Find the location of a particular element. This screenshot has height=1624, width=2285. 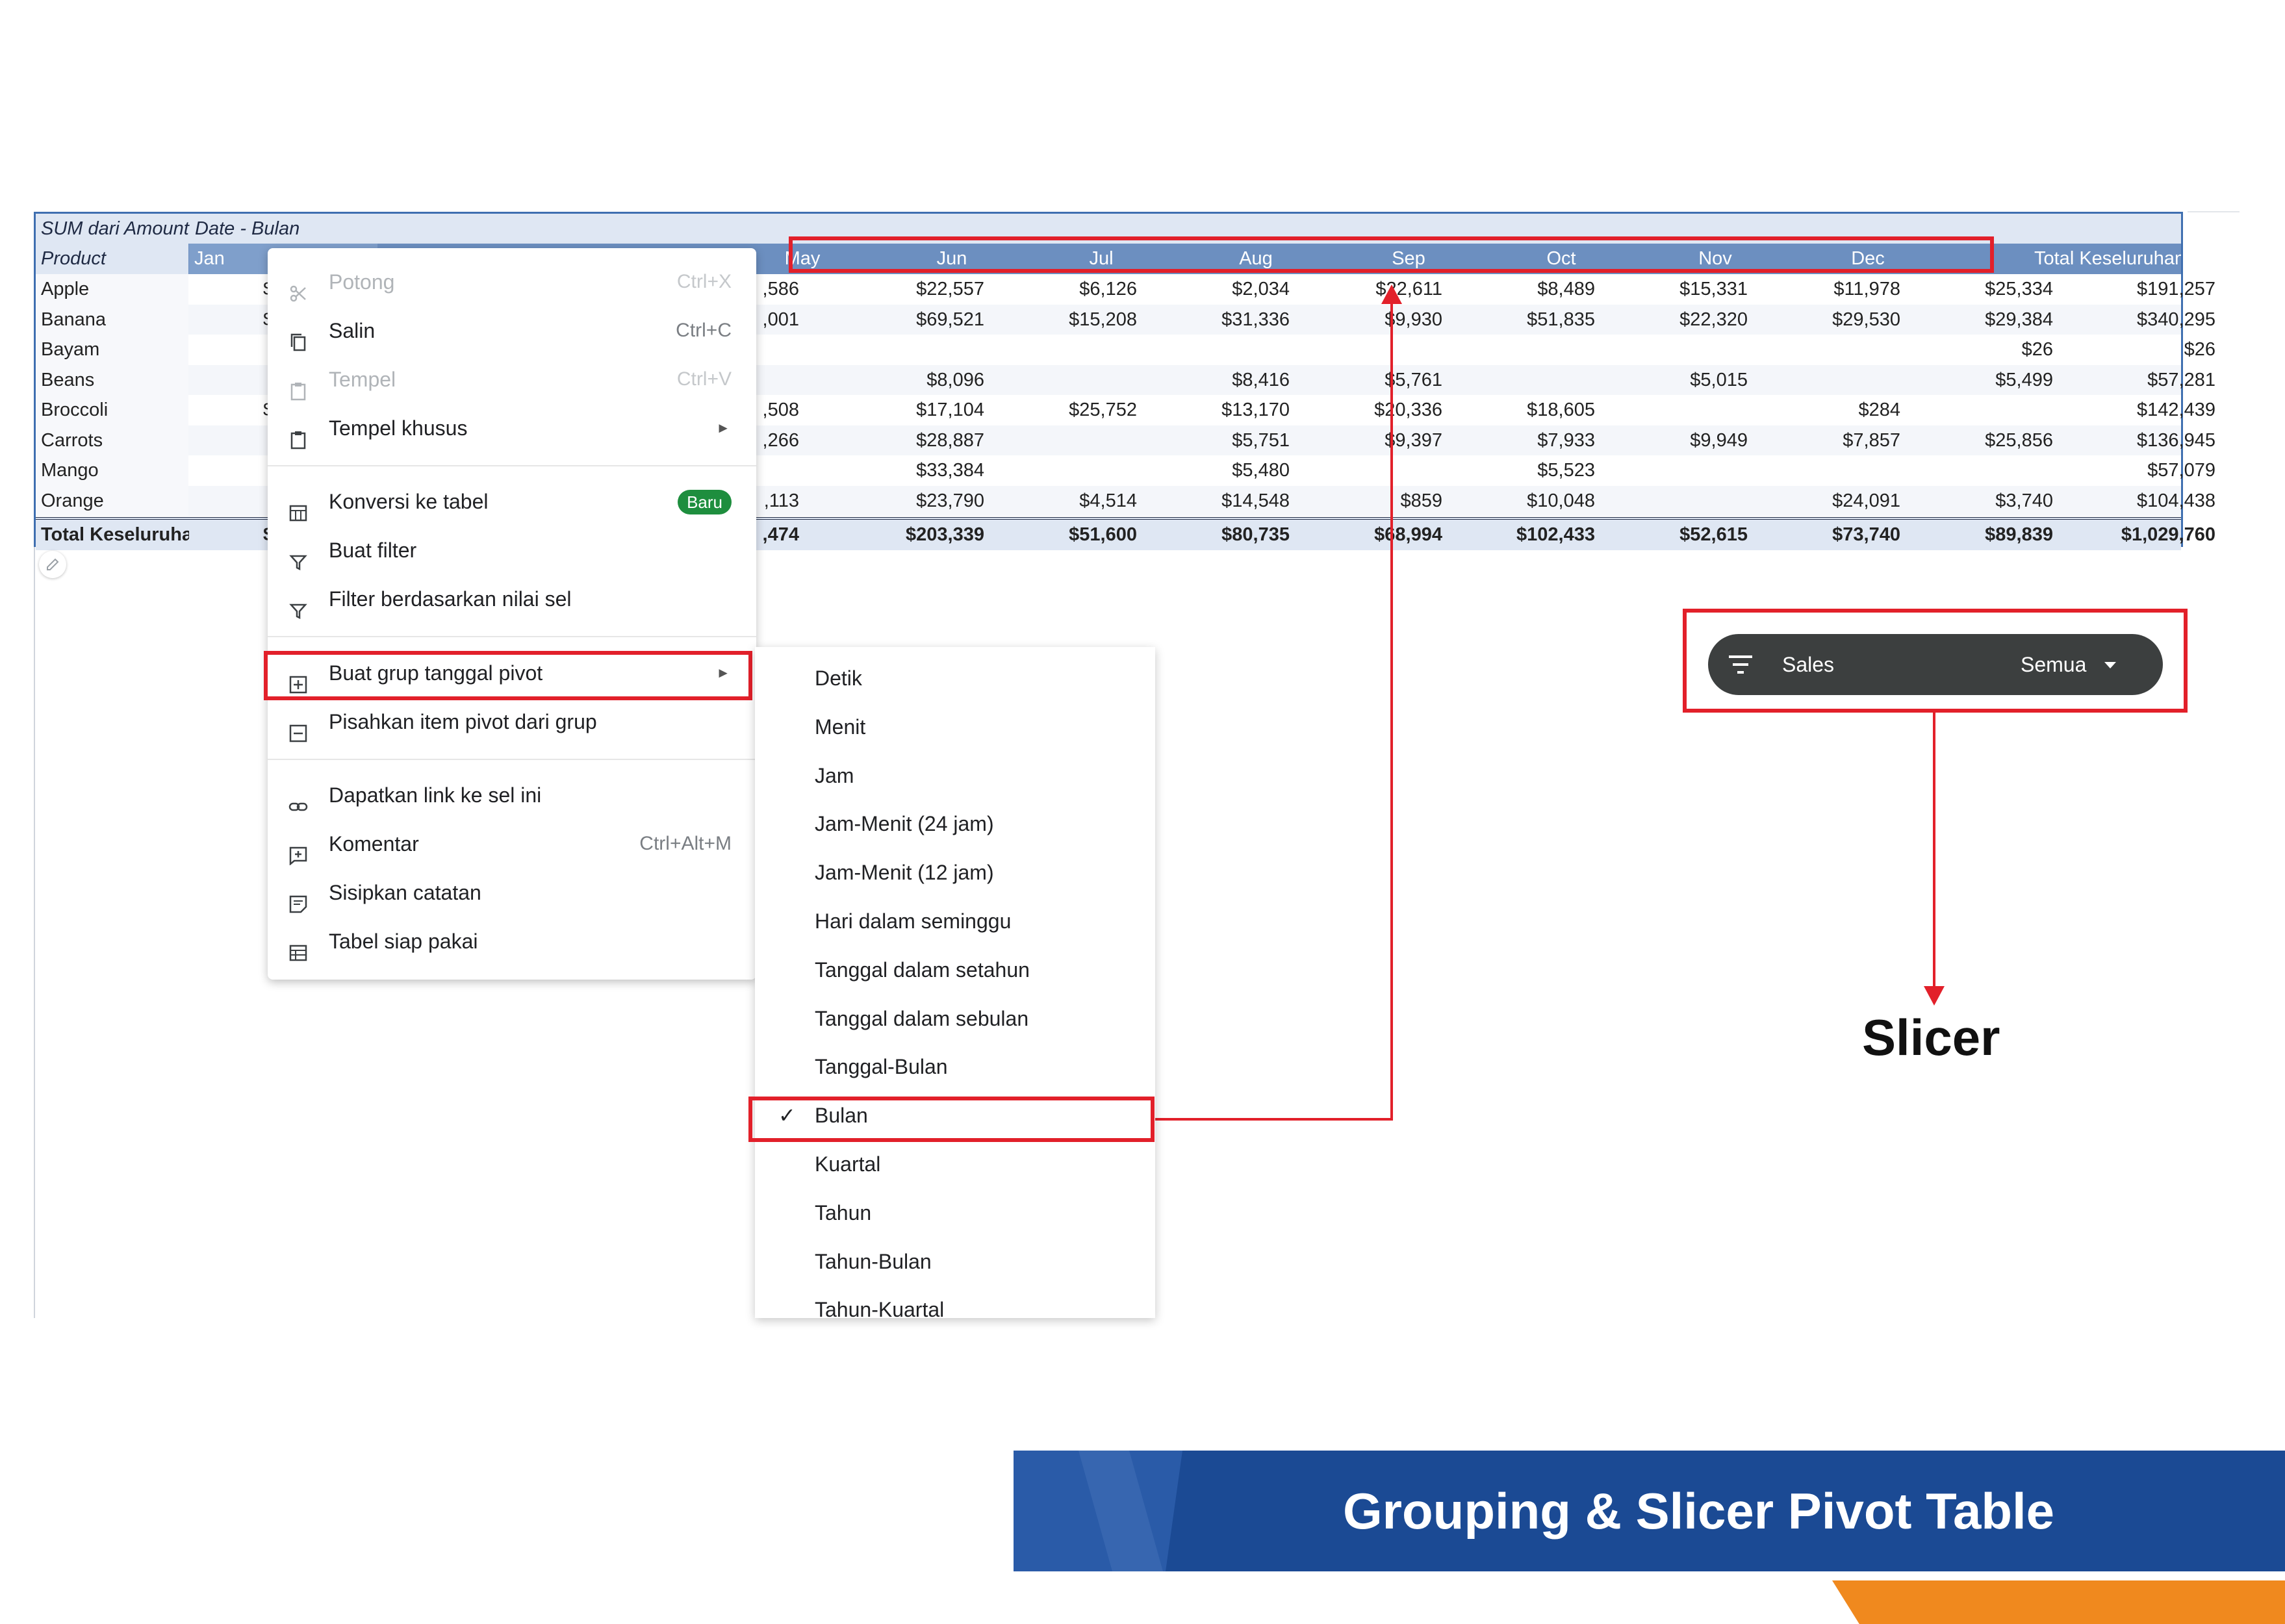

submenu-item: Tanggal dalam setahun is located at coordinates (955, 970).